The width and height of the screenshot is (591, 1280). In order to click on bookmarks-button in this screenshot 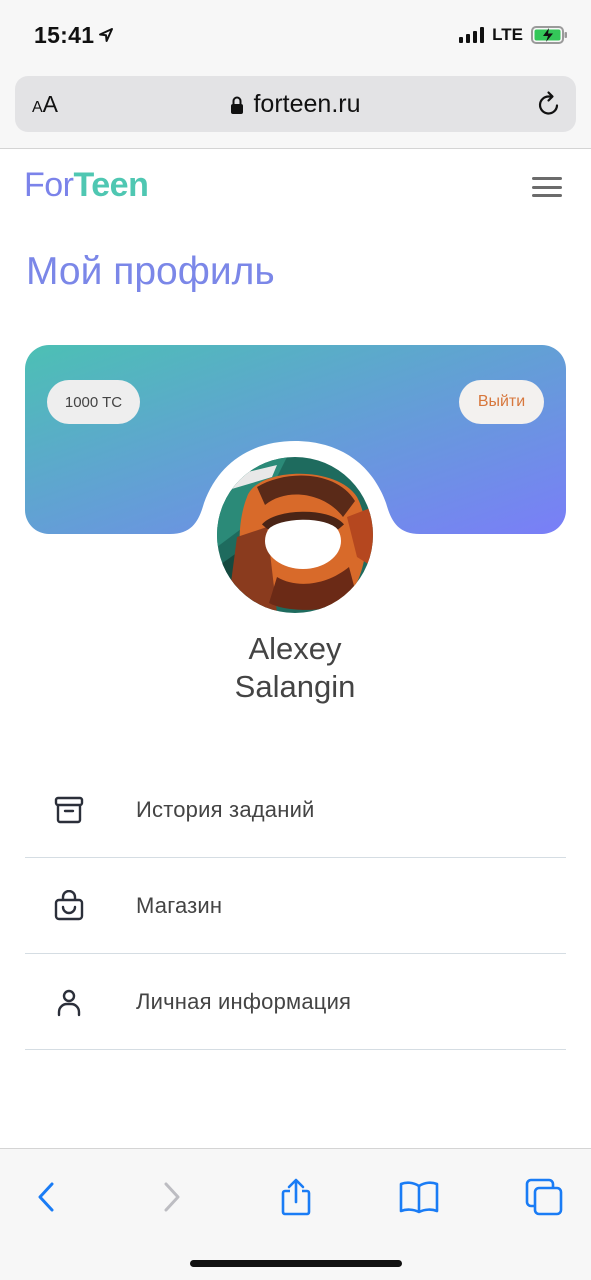, I will do `click(419, 1197)`.